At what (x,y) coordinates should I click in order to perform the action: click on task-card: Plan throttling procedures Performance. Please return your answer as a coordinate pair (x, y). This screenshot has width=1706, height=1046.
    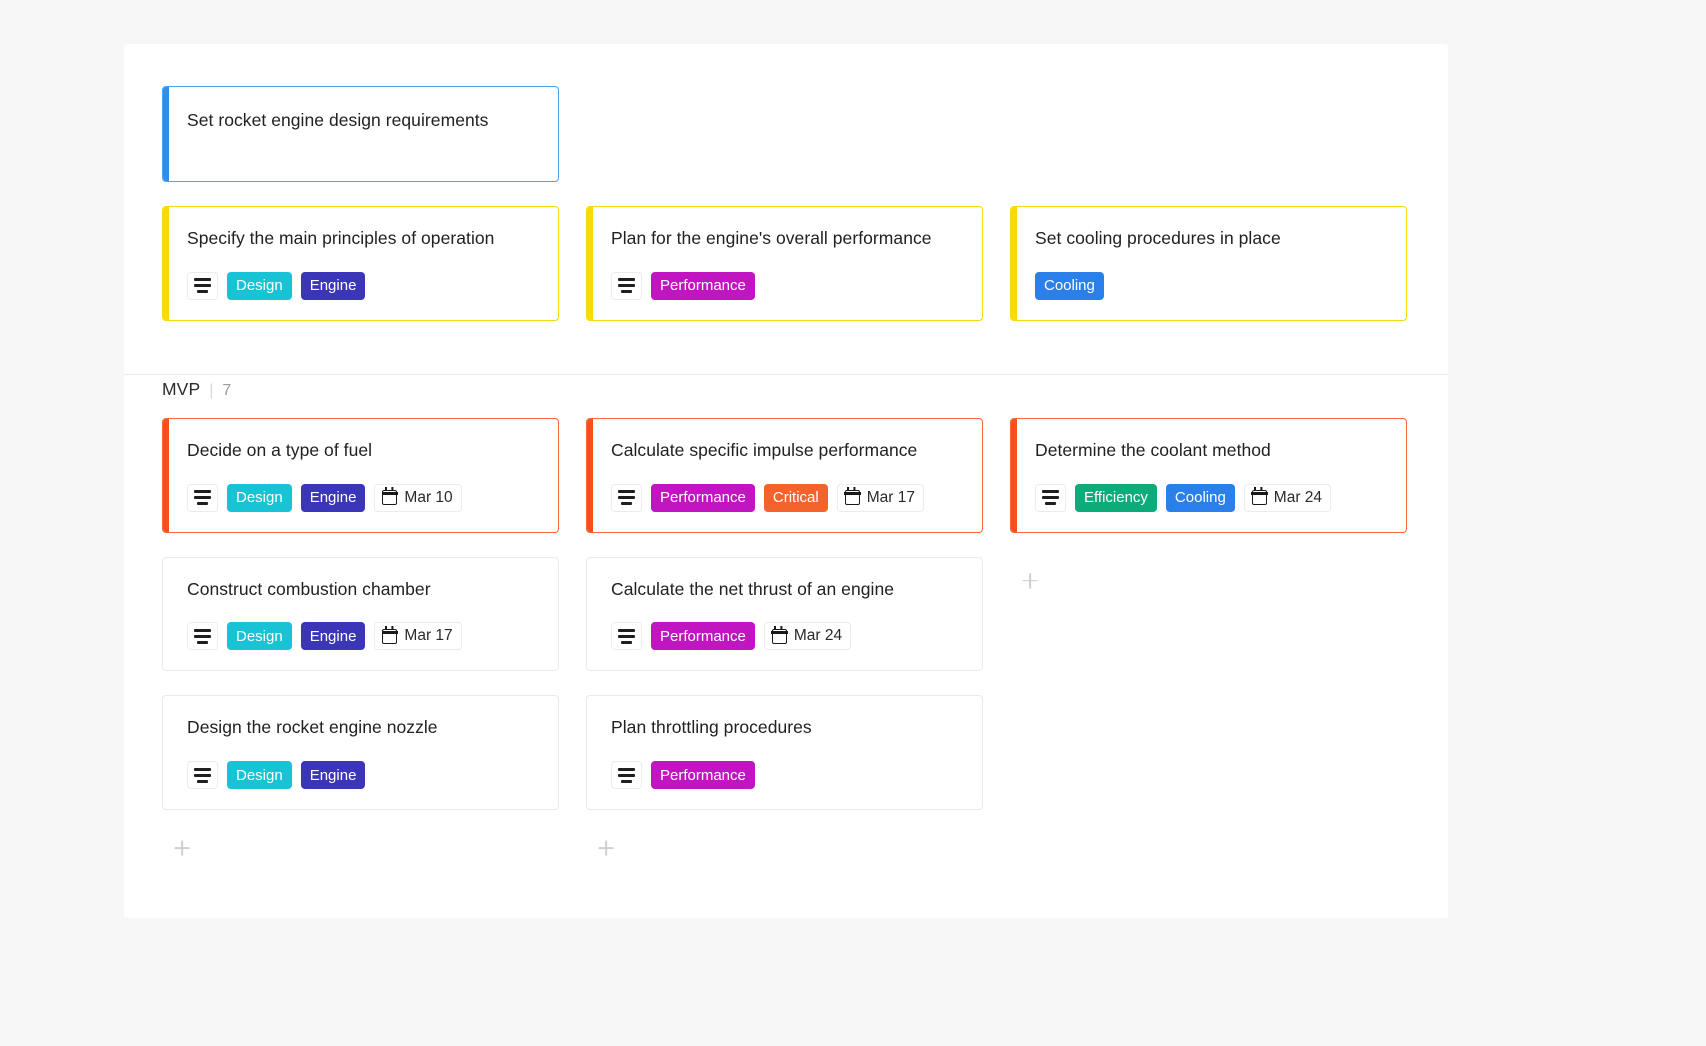
    Looking at the image, I should click on (784, 752).